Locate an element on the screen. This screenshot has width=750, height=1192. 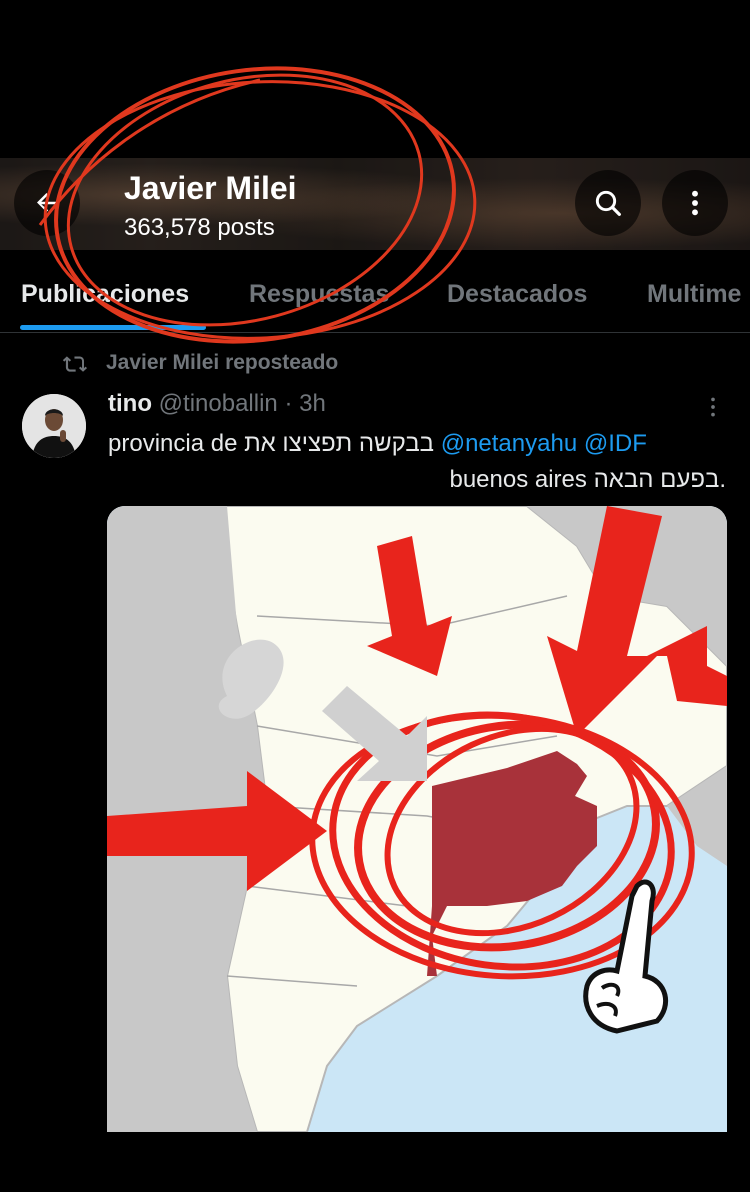
more-options-button is located at coordinates (695, 203).